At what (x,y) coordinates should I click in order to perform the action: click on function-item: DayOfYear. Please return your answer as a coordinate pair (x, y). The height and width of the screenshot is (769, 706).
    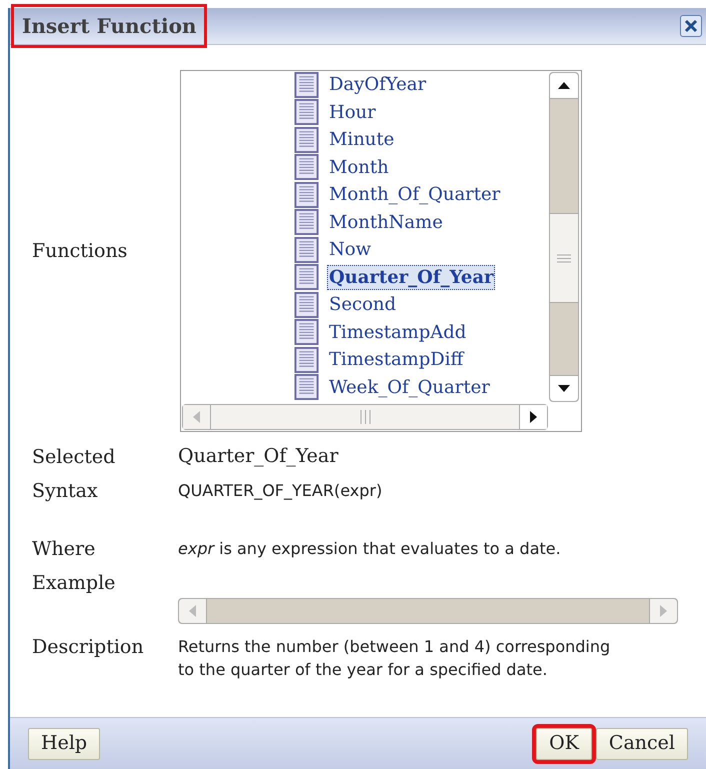
    Looking at the image, I should click on (377, 85).